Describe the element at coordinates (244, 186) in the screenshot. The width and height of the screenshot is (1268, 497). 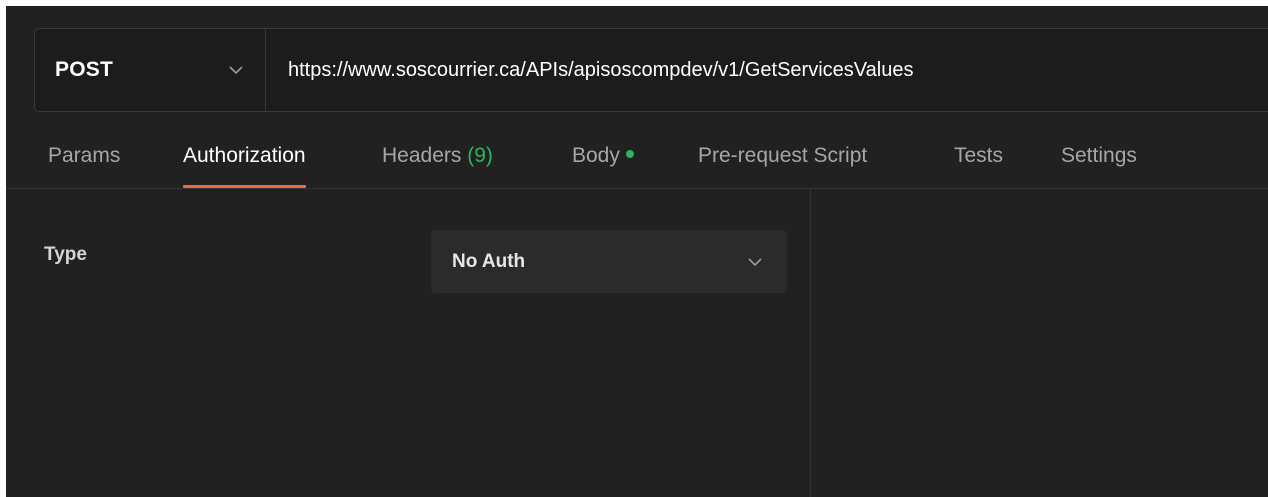
I see `active-tab-underline` at that location.